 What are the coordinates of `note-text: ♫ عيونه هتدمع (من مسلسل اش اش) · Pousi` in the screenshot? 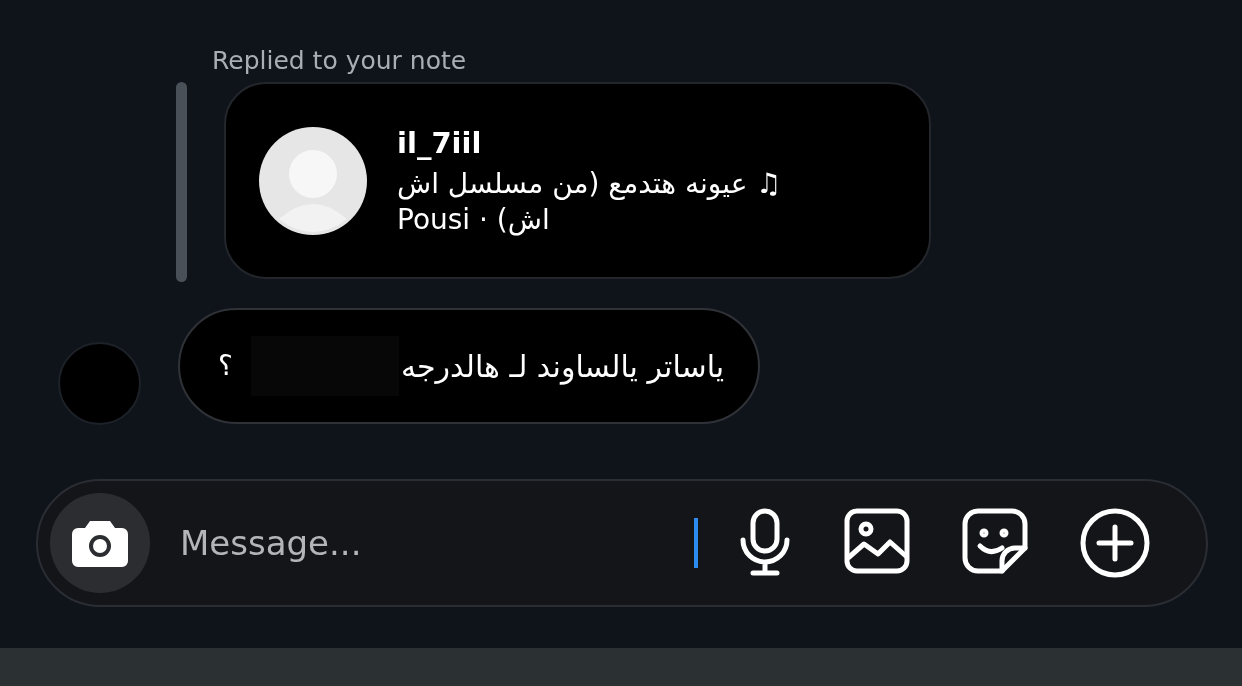 It's located at (590, 202).